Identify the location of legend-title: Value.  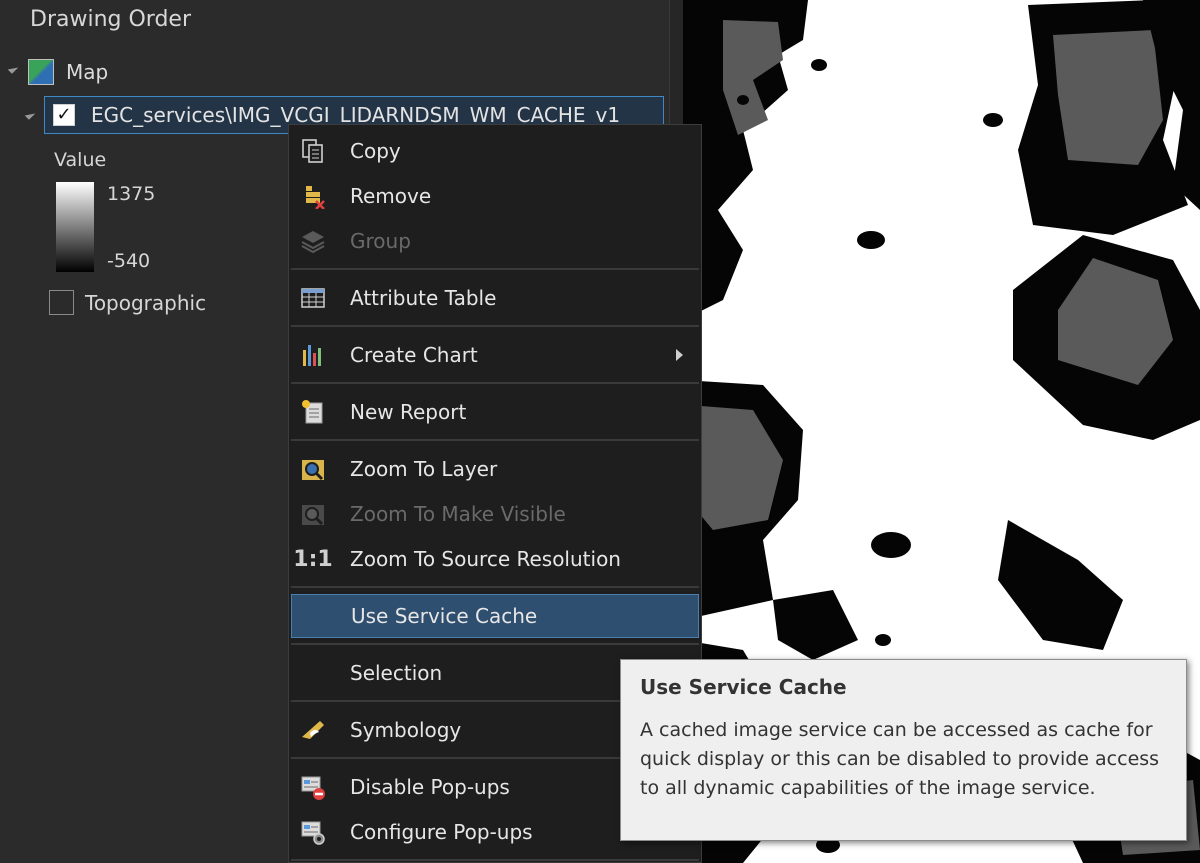
(80, 160).